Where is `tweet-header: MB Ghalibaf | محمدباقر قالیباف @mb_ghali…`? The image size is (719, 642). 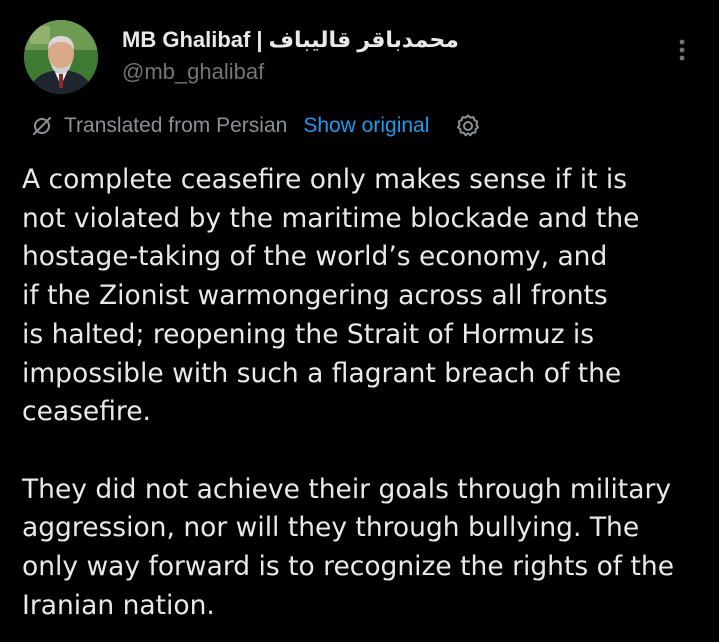
tweet-header: MB Ghalibaf | محمدباقر قالیباف @mb_ghali… is located at coordinates (372, 56).